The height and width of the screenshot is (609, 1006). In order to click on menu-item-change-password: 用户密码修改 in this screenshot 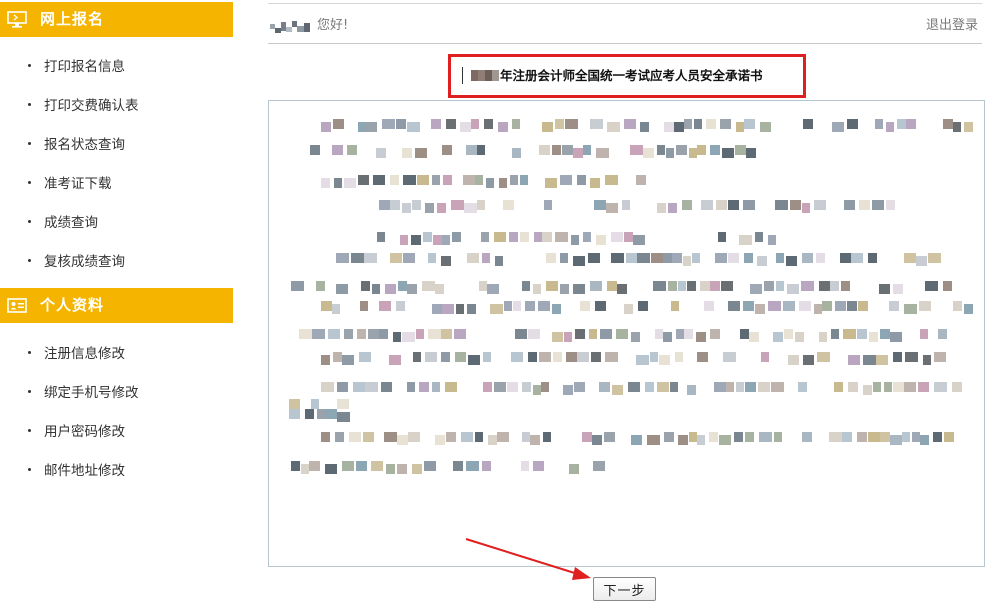, I will do `click(76, 430)`.